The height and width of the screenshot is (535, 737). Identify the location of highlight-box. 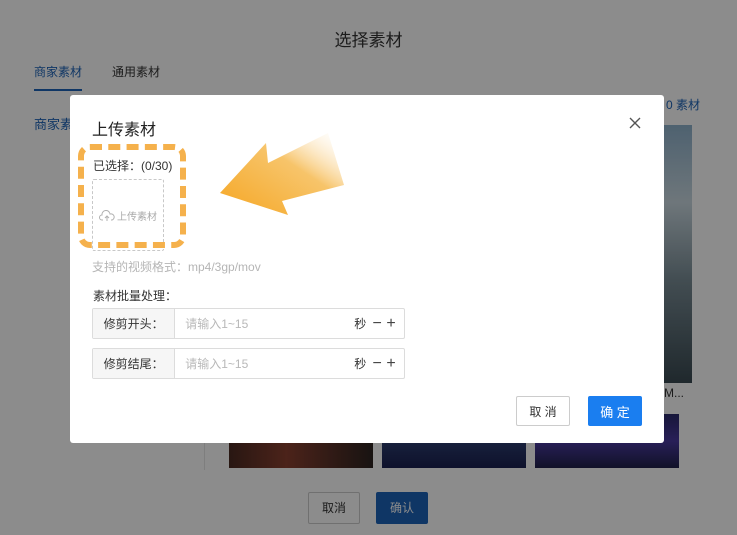
(132, 196).